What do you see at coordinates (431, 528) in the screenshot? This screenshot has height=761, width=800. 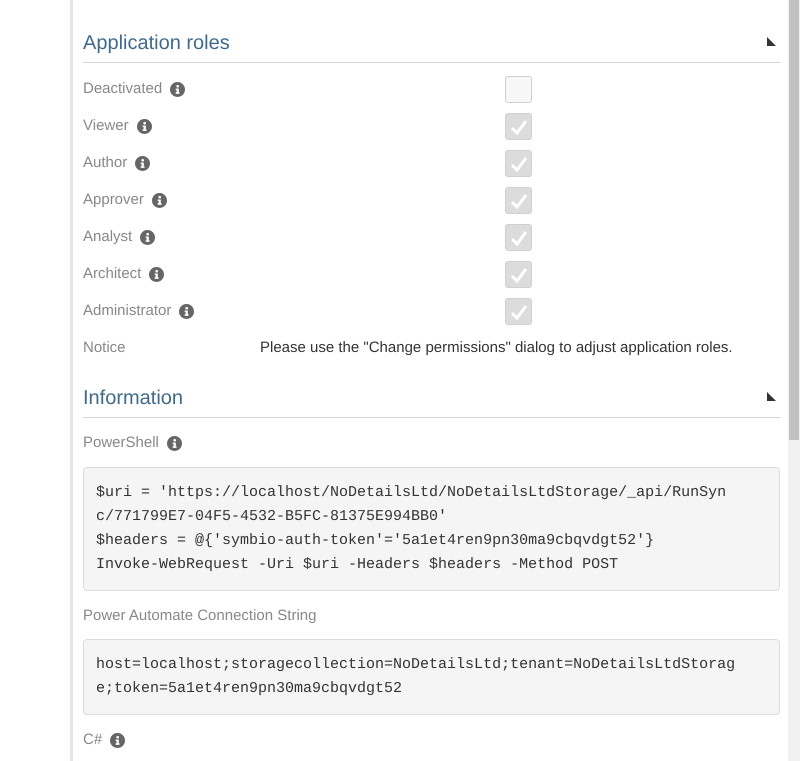 I see `code-block: $uri = 'https://localhost/NoDetailsLtd/NoDetailsLtdStorage/_api/RunSyn c/771799E7-04F5-4532-B5FC-81375E994BB0' $headers = @{'symbio-auth-token'='5a1et4ren9pn30ma9cbqvdgt52'} Invoke-WebRequest -Uri $uri -Headers $headers -Method POST` at bounding box center [431, 528].